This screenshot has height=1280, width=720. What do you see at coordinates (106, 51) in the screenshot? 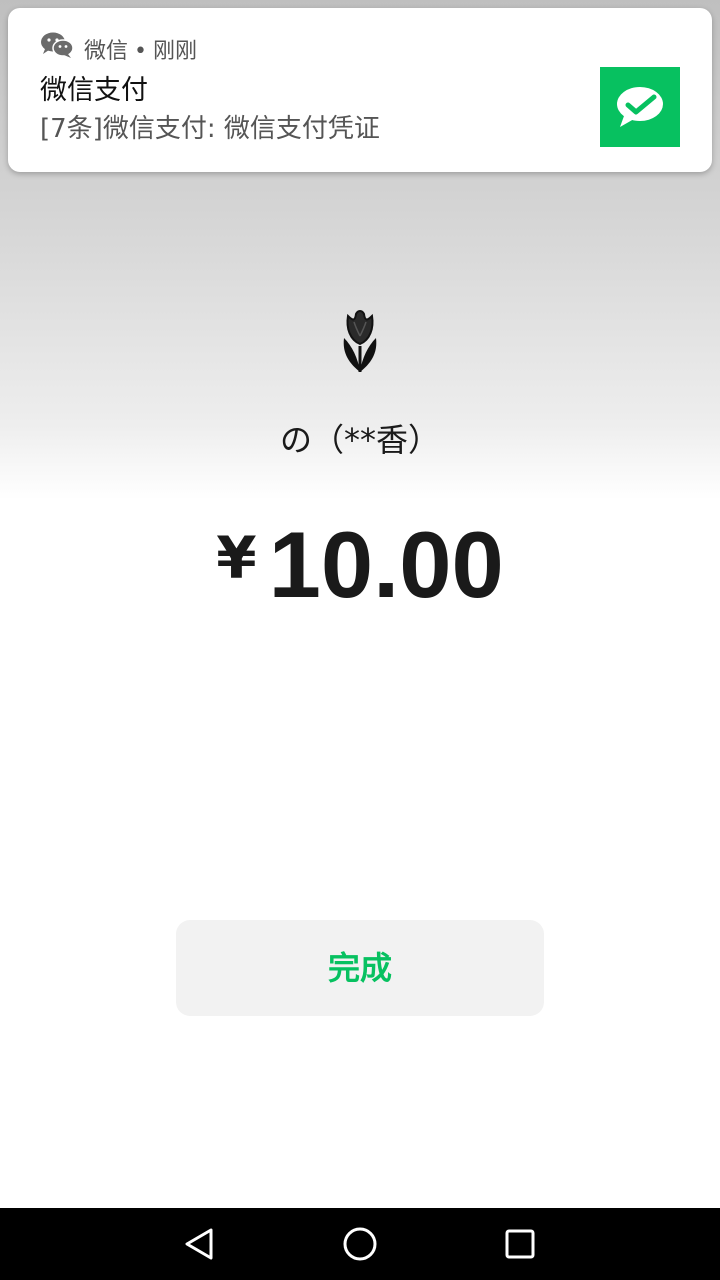
I see `notification-app-name: 微信` at bounding box center [106, 51].